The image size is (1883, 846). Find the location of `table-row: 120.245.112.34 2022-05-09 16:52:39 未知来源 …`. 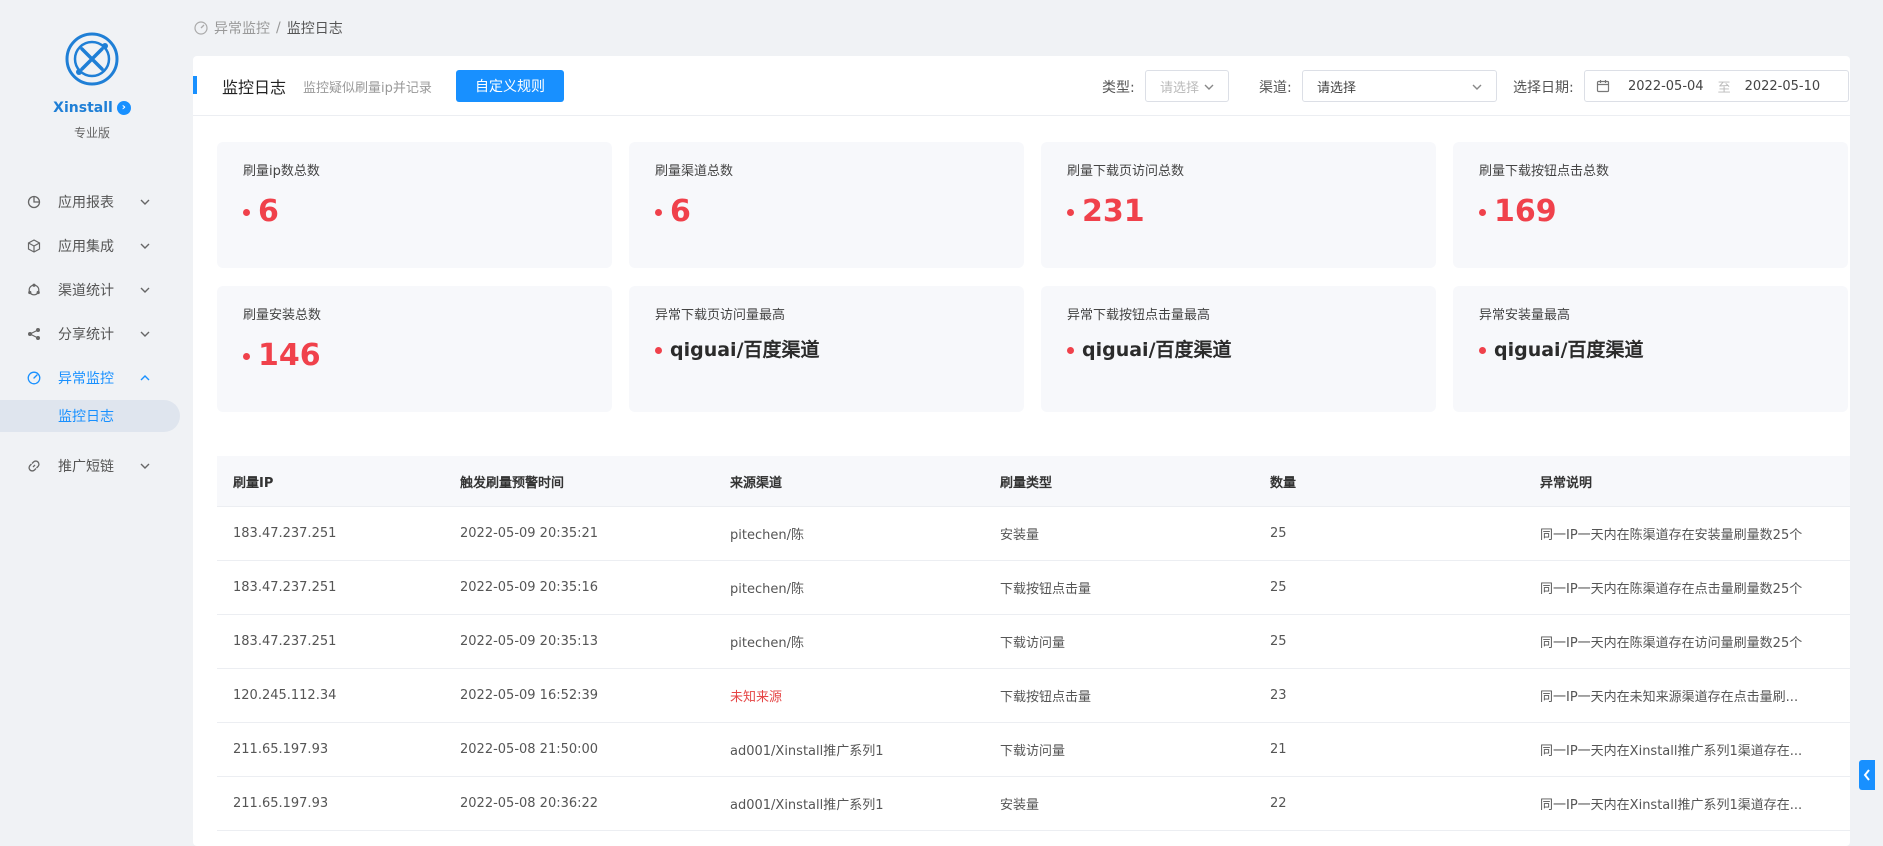

table-row: 120.245.112.34 2022-05-09 16:52:39 未知来源 … is located at coordinates (1033, 696).